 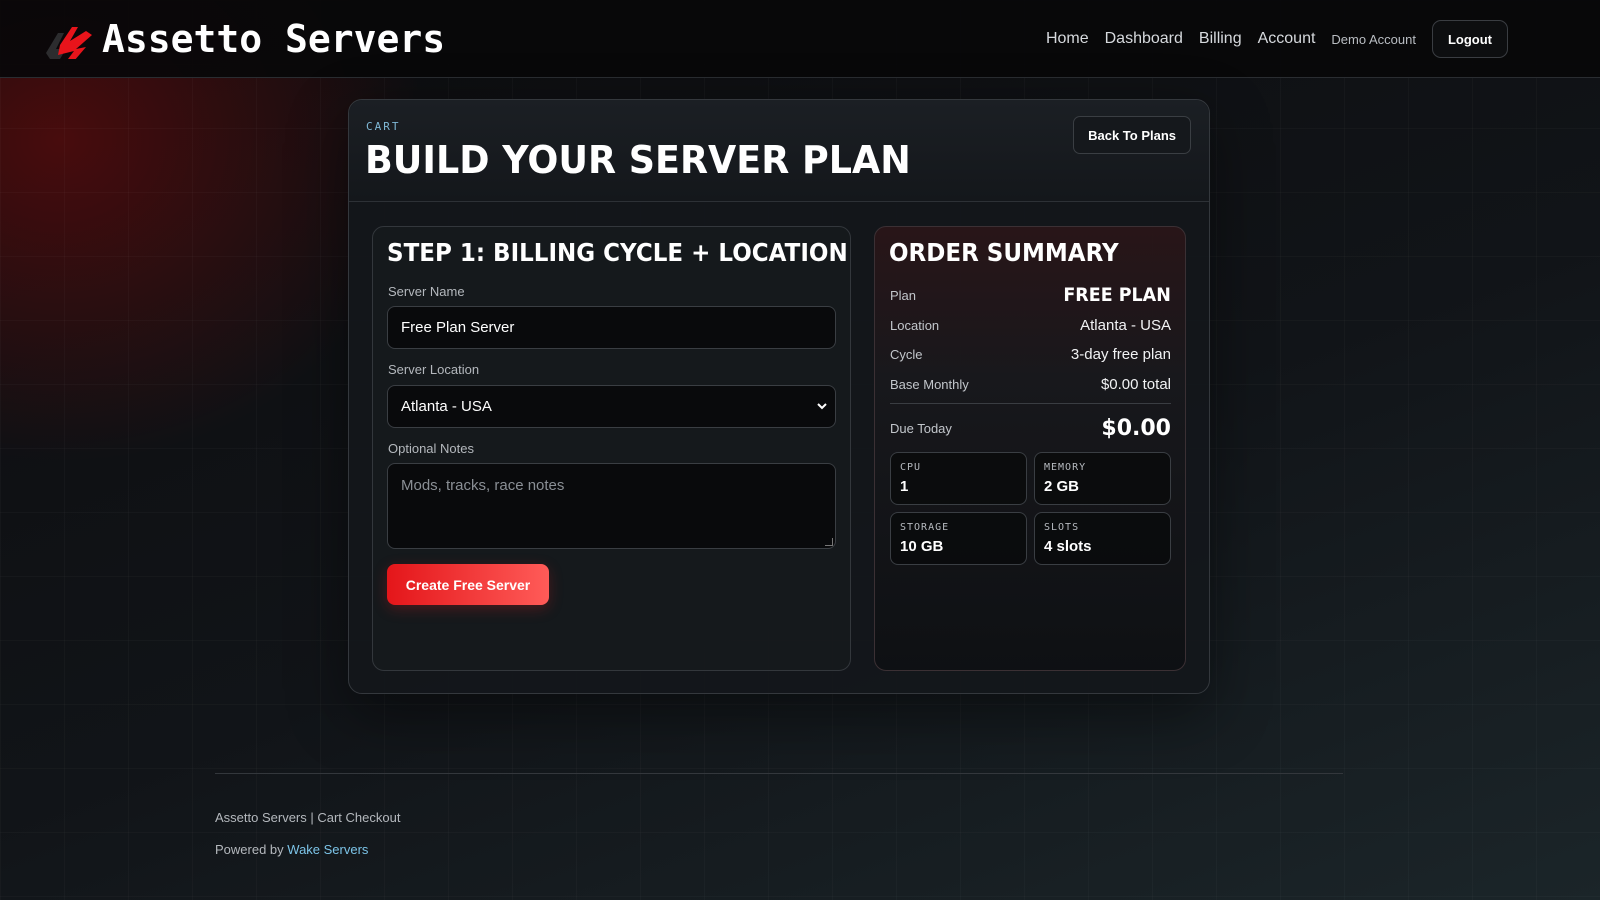 What do you see at coordinates (779, 773) in the screenshot?
I see `footer-divider` at bounding box center [779, 773].